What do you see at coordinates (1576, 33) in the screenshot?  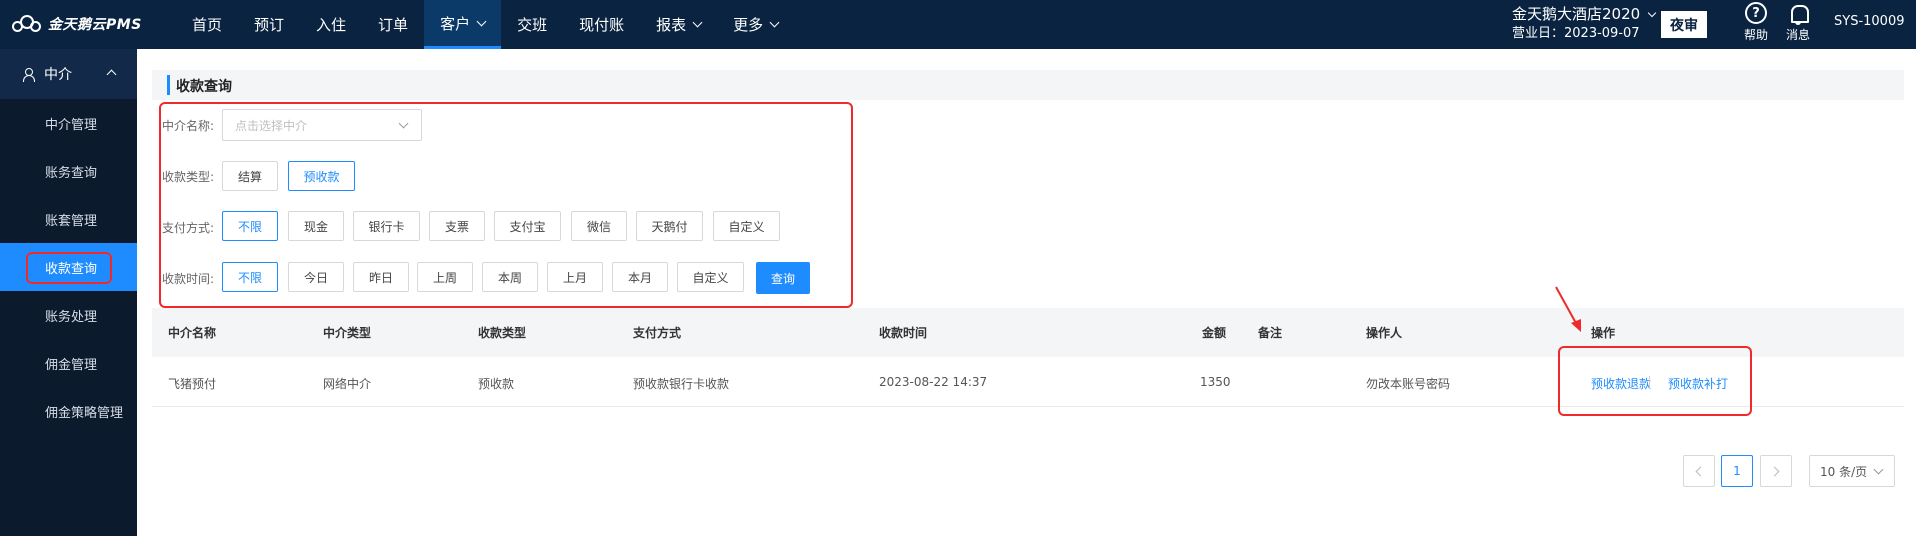 I see `business-date: 营业日：2023-09-07` at bounding box center [1576, 33].